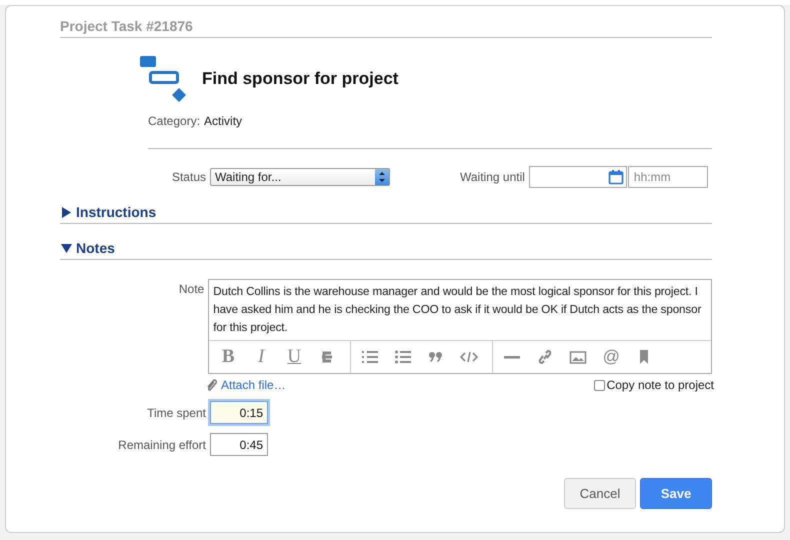 This screenshot has height=540, width=790. I want to click on triangle-down-icon, so click(66, 248).